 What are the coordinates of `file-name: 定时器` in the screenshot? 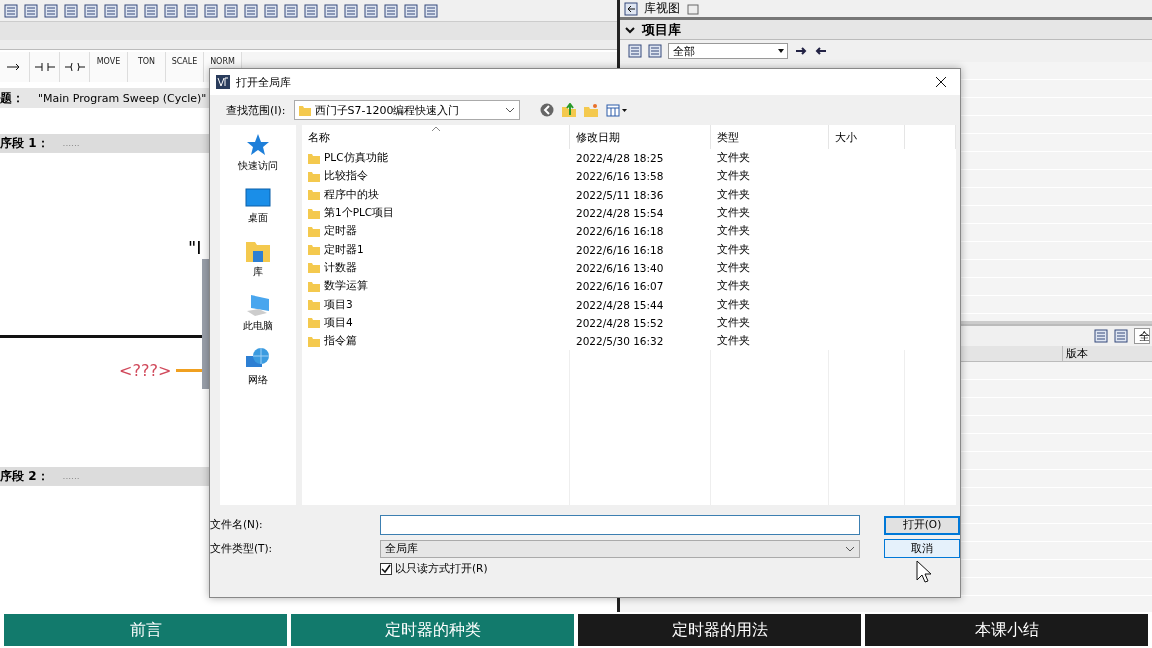 It's located at (436, 231).